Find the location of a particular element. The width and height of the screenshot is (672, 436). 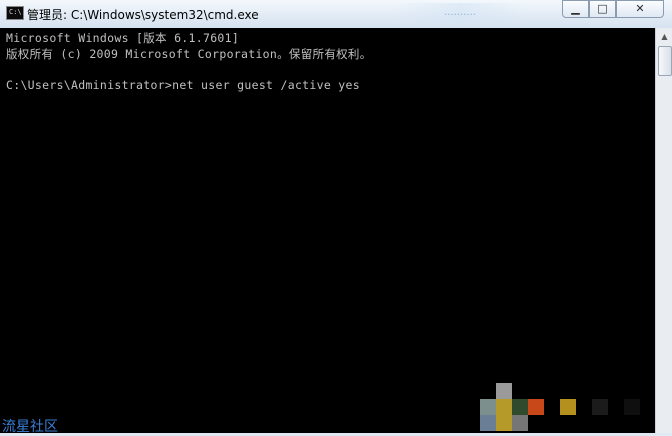

watermark-logo-text: 流星社区 is located at coordinates (30, 427).